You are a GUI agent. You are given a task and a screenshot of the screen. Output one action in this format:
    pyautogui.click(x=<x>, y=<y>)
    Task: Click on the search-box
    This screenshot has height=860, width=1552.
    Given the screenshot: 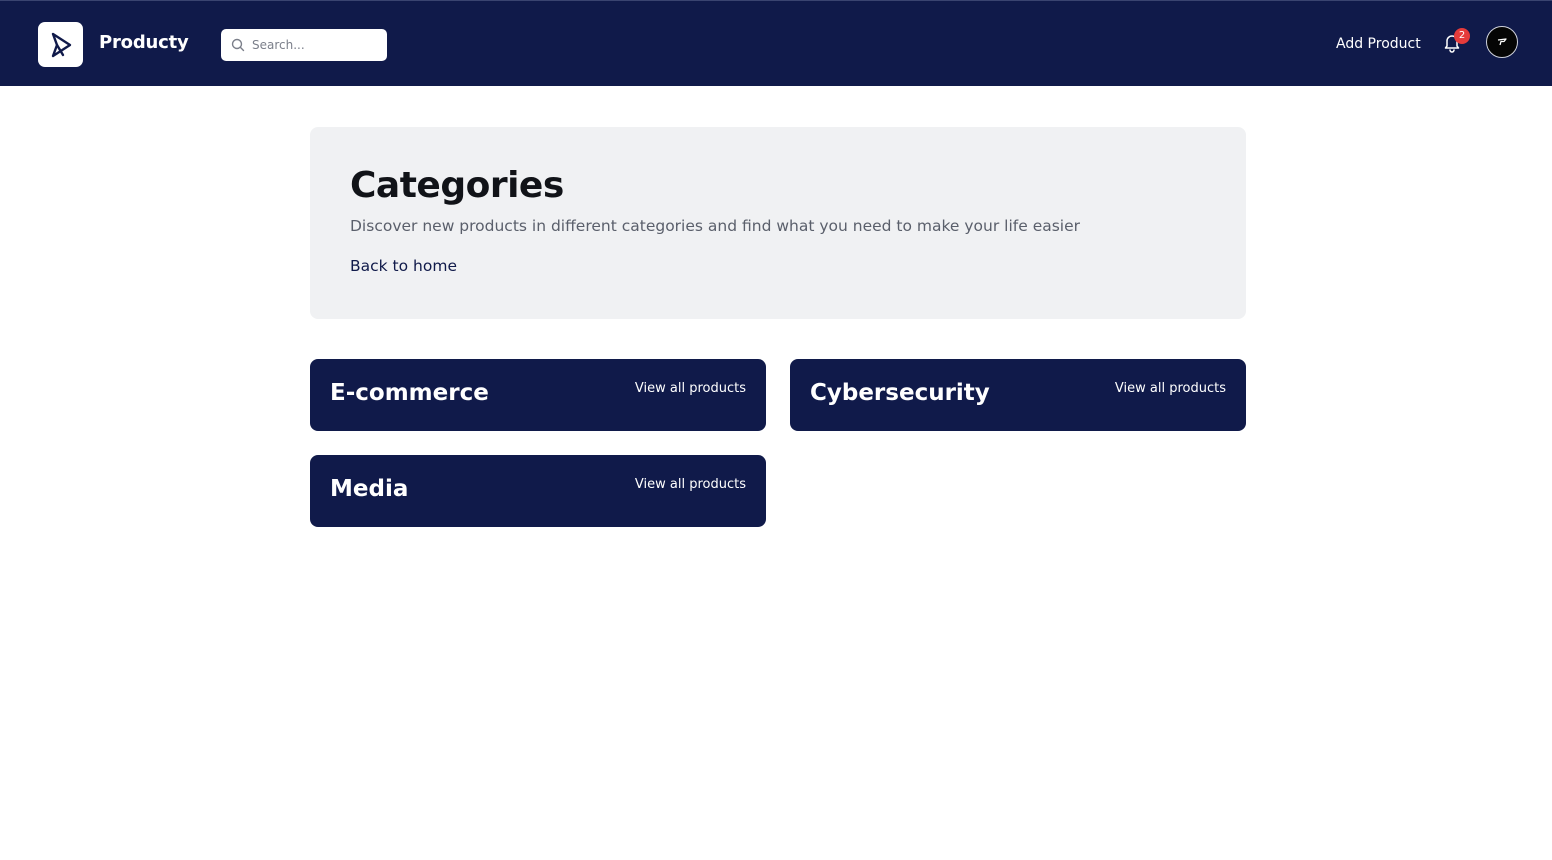 What is the action you would take?
    pyautogui.click(x=304, y=45)
    